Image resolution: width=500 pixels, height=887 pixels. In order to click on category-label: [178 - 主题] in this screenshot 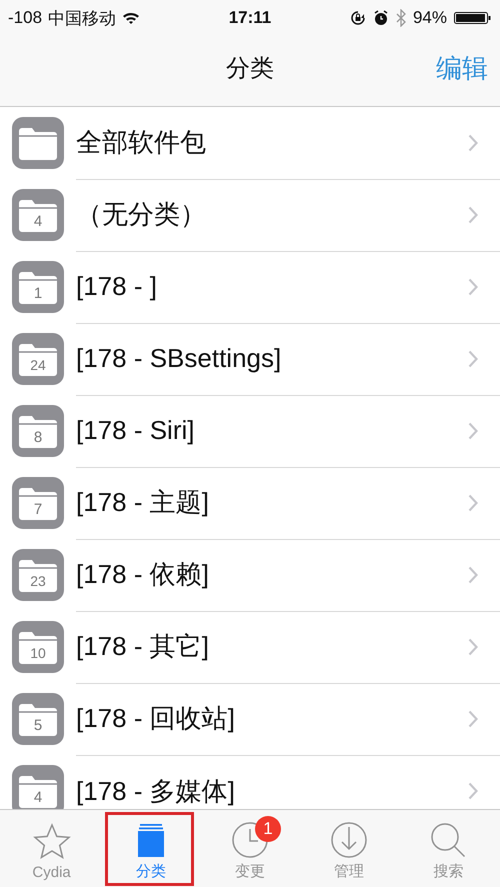, I will do `click(143, 502)`.